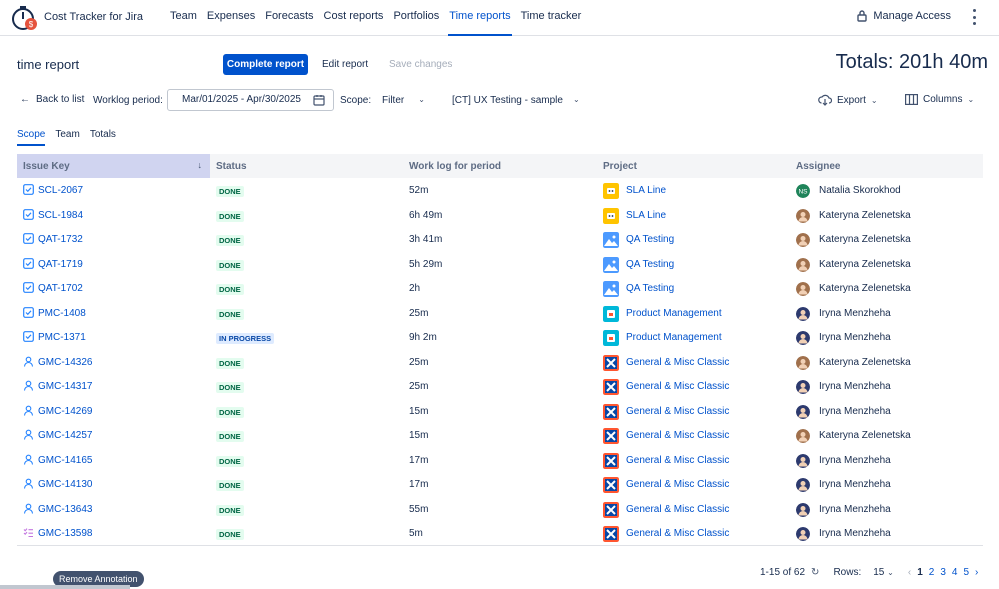 This screenshot has height=589, width=999. What do you see at coordinates (28, 238) in the screenshot?
I see `task-type-icon` at bounding box center [28, 238].